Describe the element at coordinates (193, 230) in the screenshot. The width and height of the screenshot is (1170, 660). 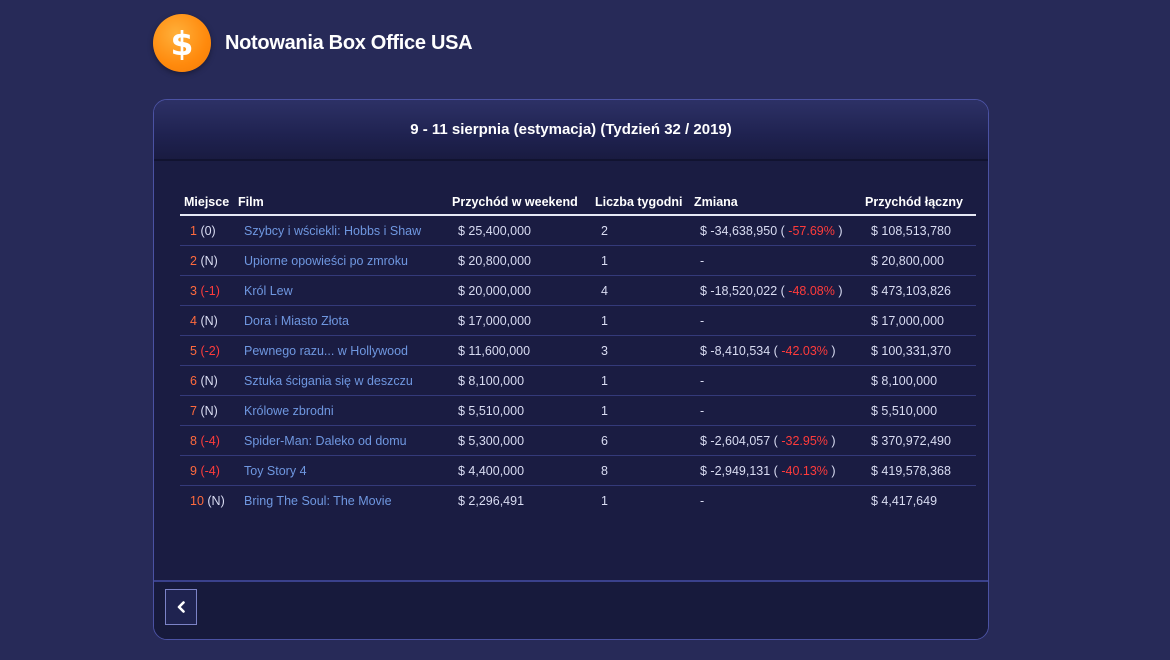
I see `rank-number: 1` at that location.